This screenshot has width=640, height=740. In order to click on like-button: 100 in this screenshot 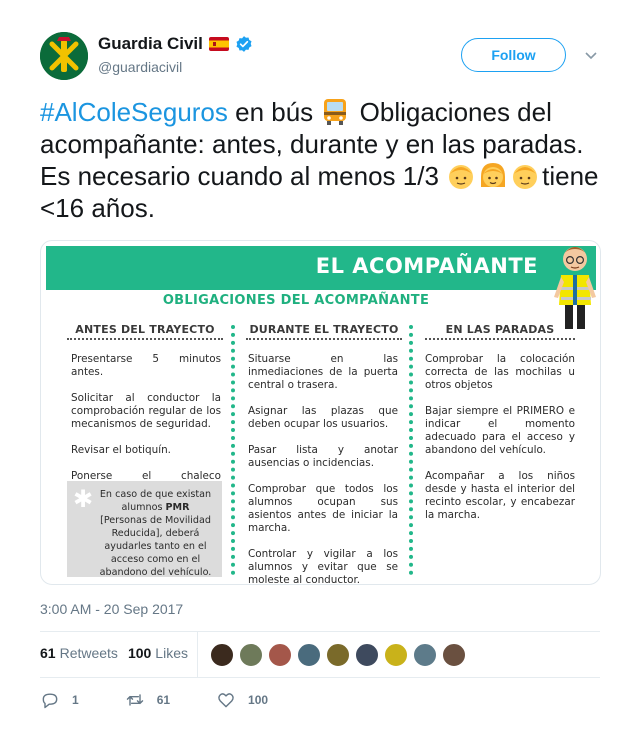, I will do `click(242, 700)`.